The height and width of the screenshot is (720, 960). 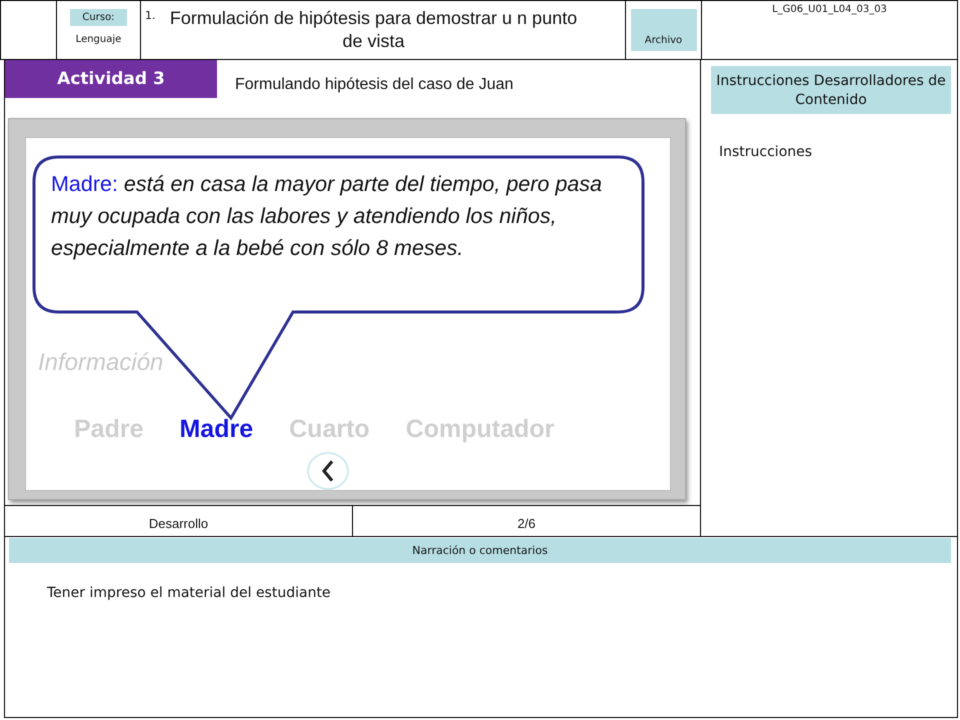 What do you see at coordinates (766, 152) in the screenshot?
I see `instructions-text: Instrucciones` at bounding box center [766, 152].